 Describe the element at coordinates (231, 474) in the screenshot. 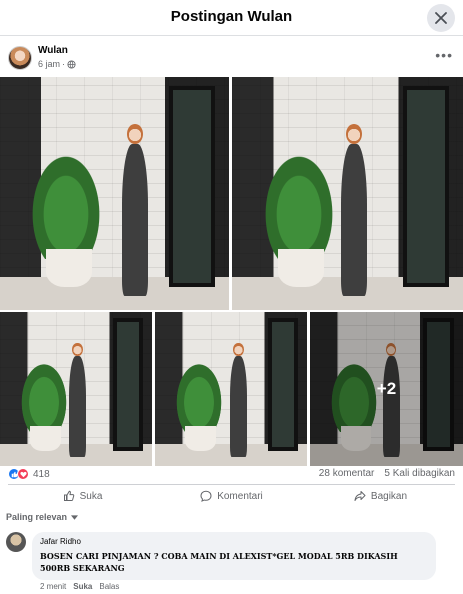

I see `post-stats: 418 28 komentar 5 Kali dibagikan` at that location.